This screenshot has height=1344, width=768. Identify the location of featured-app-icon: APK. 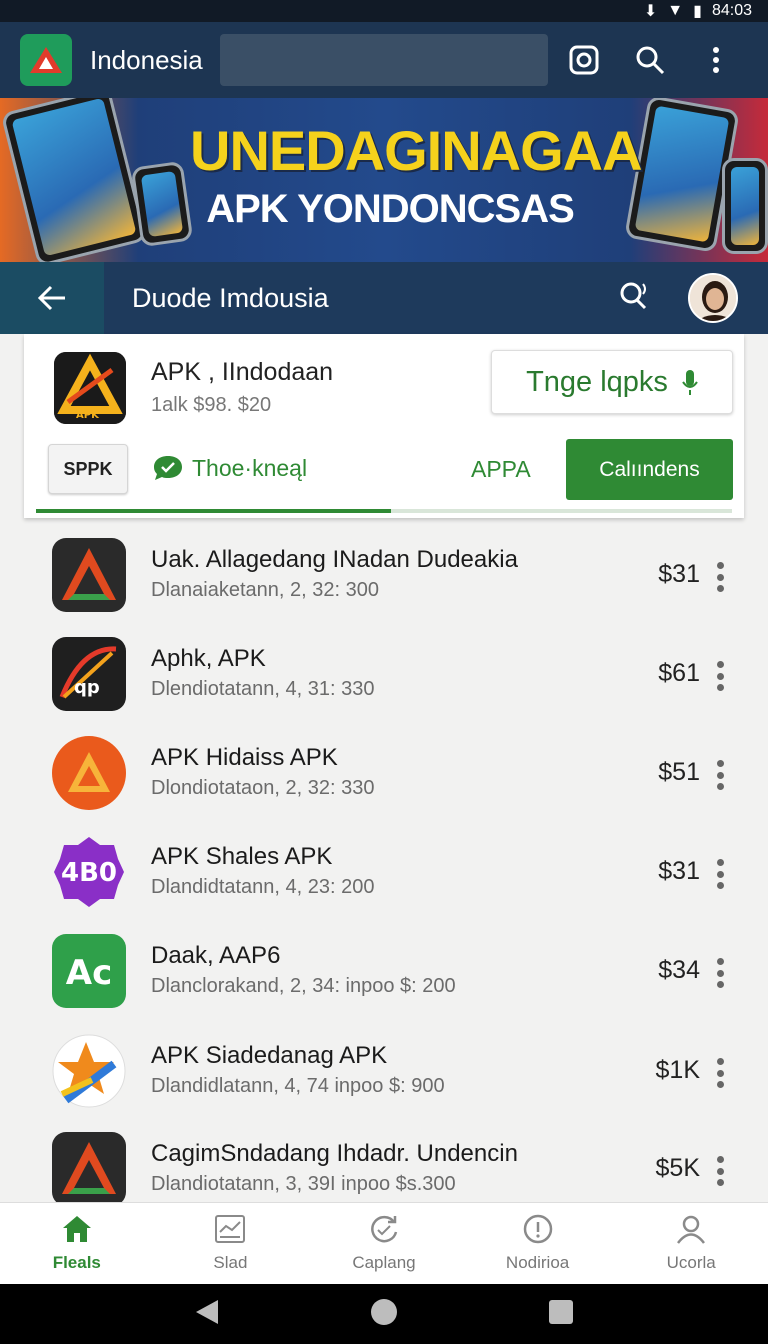
(90, 388).